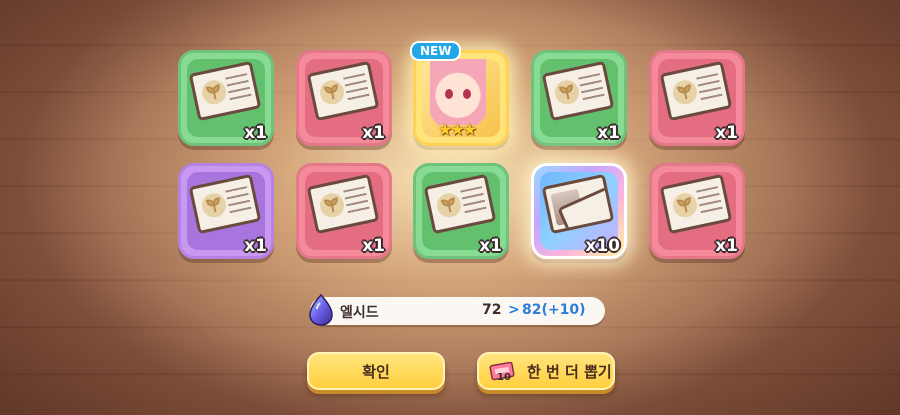 The image size is (900, 415). Describe the element at coordinates (579, 98) in the screenshot. I see `reward-card-4: x1` at that location.